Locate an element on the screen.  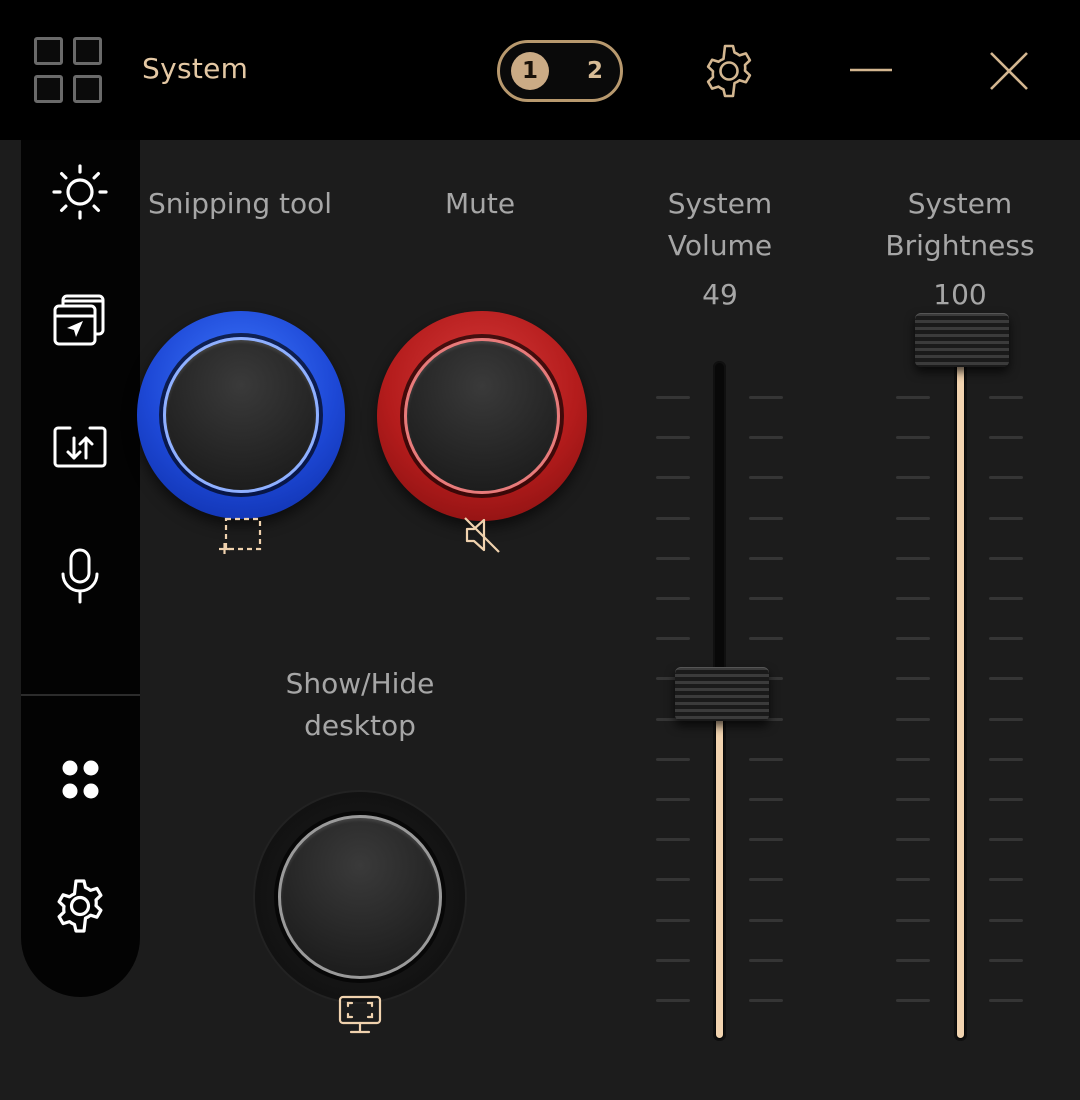
minimize-icon is located at coordinates (871, 70).